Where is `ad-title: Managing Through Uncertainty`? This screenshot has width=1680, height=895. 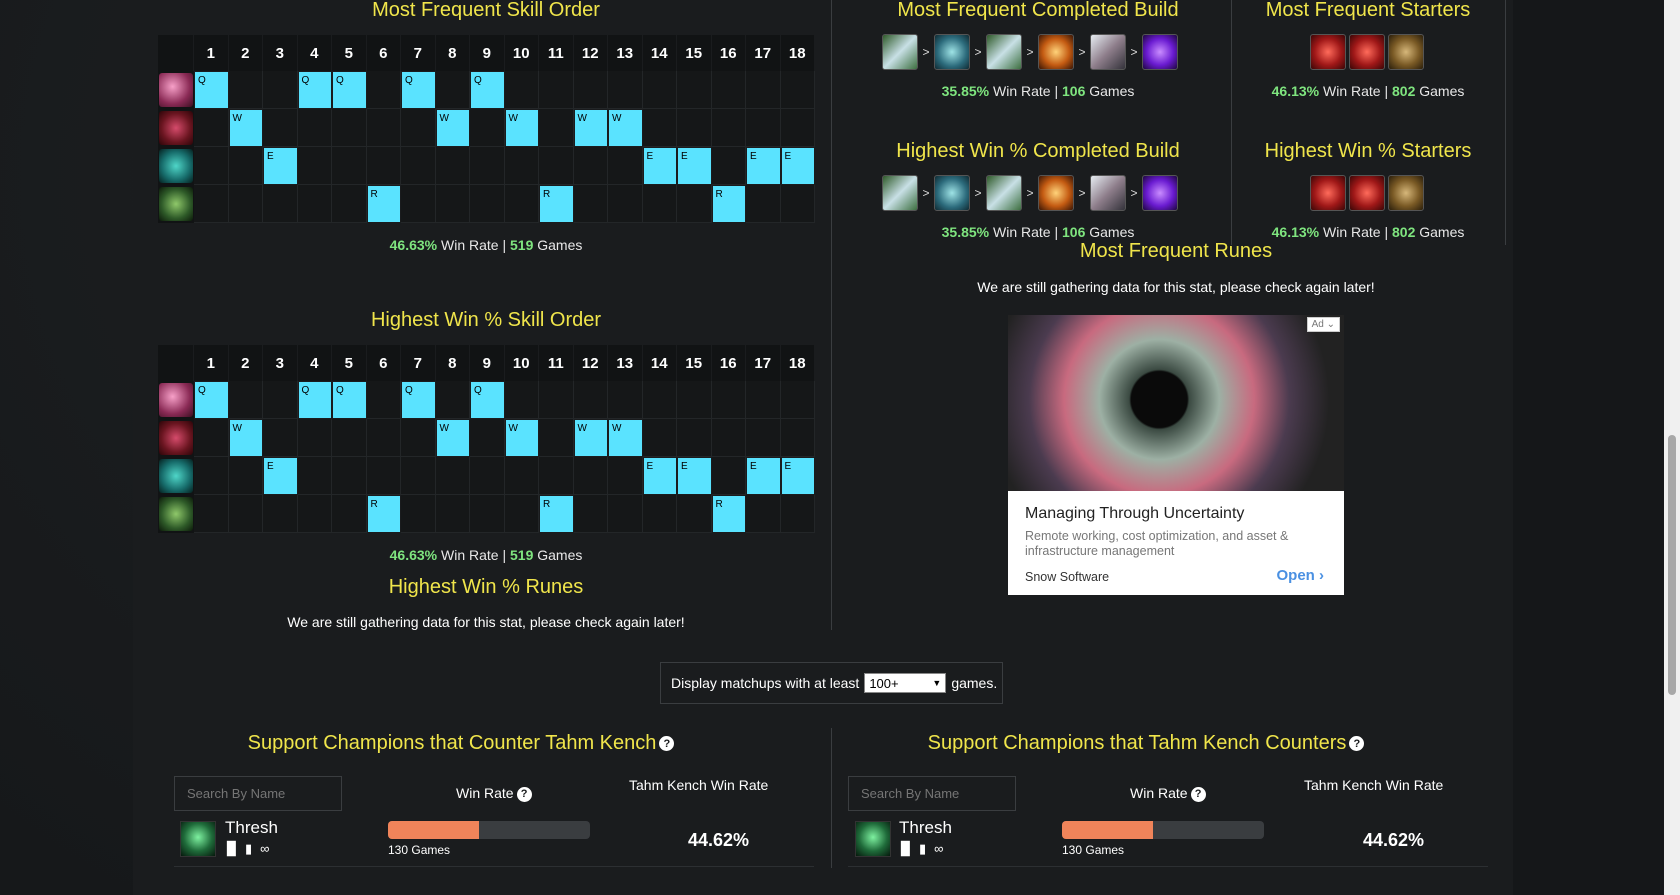
ad-title: Managing Through Uncertainty is located at coordinates (1134, 514).